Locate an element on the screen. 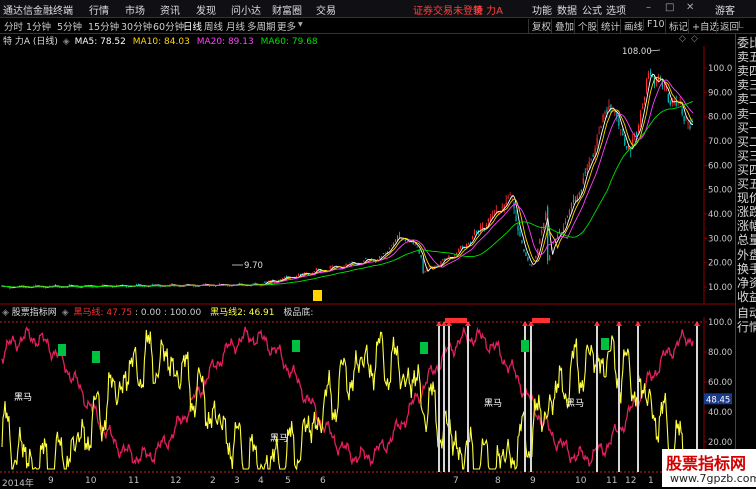  sidebar-bottom-item-1: 行情 is located at coordinates (746, 327).